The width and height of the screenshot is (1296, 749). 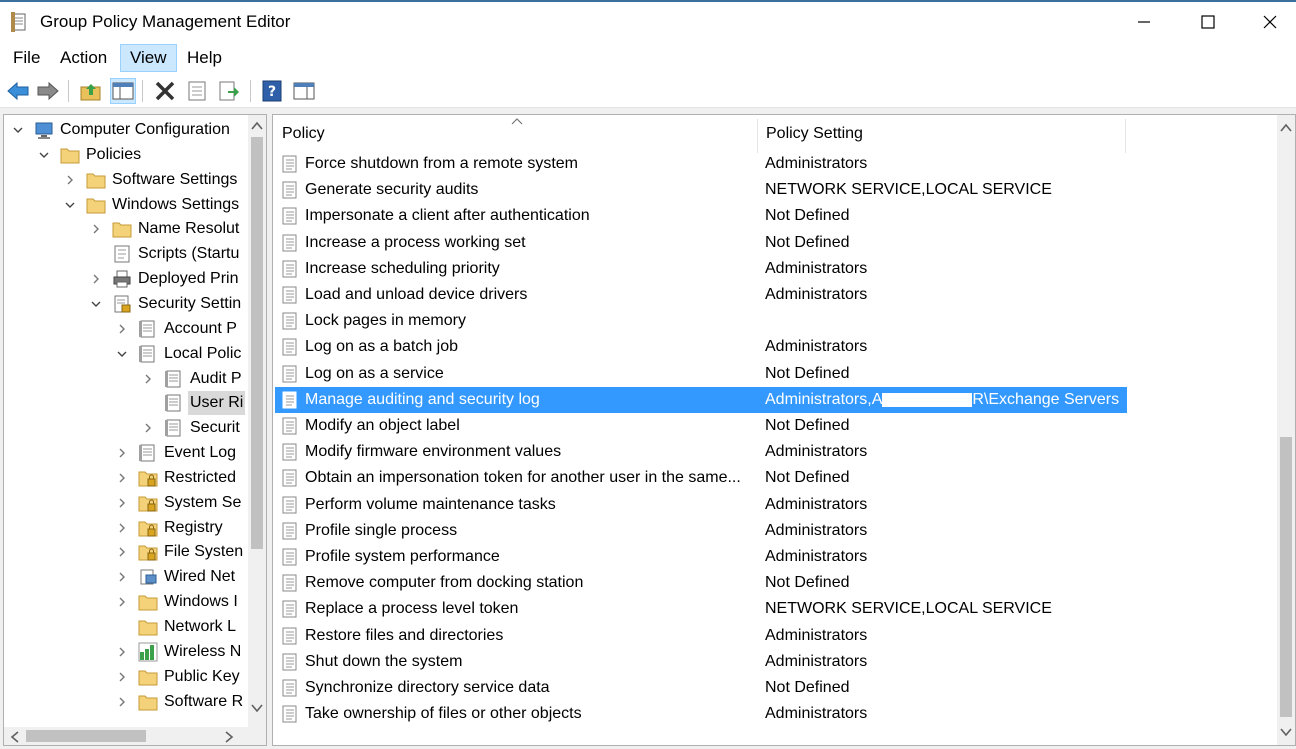 What do you see at coordinates (701, 557) in the screenshot?
I see `table-row: Profile system performance Administrators` at bounding box center [701, 557].